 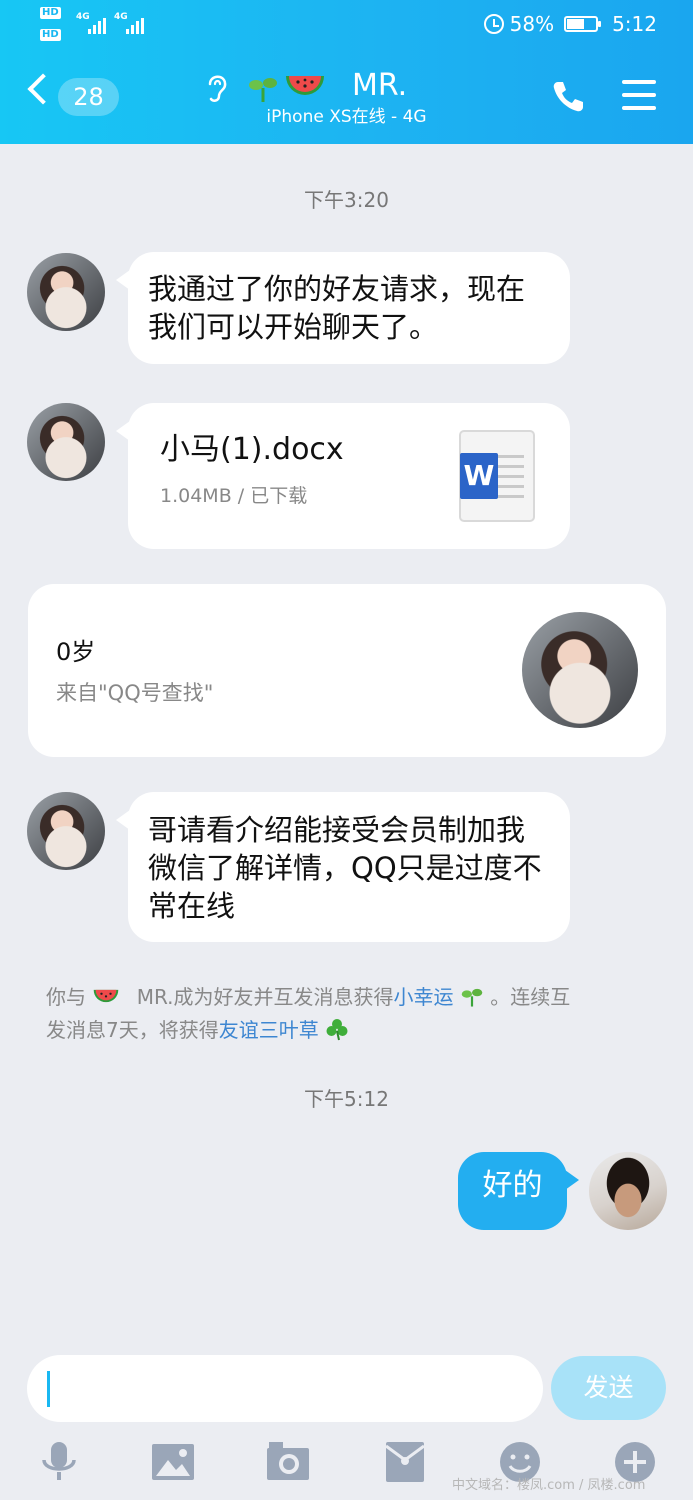 What do you see at coordinates (583, 24) in the screenshot?
I see `battery-icon` at bounding box center [583, 24].